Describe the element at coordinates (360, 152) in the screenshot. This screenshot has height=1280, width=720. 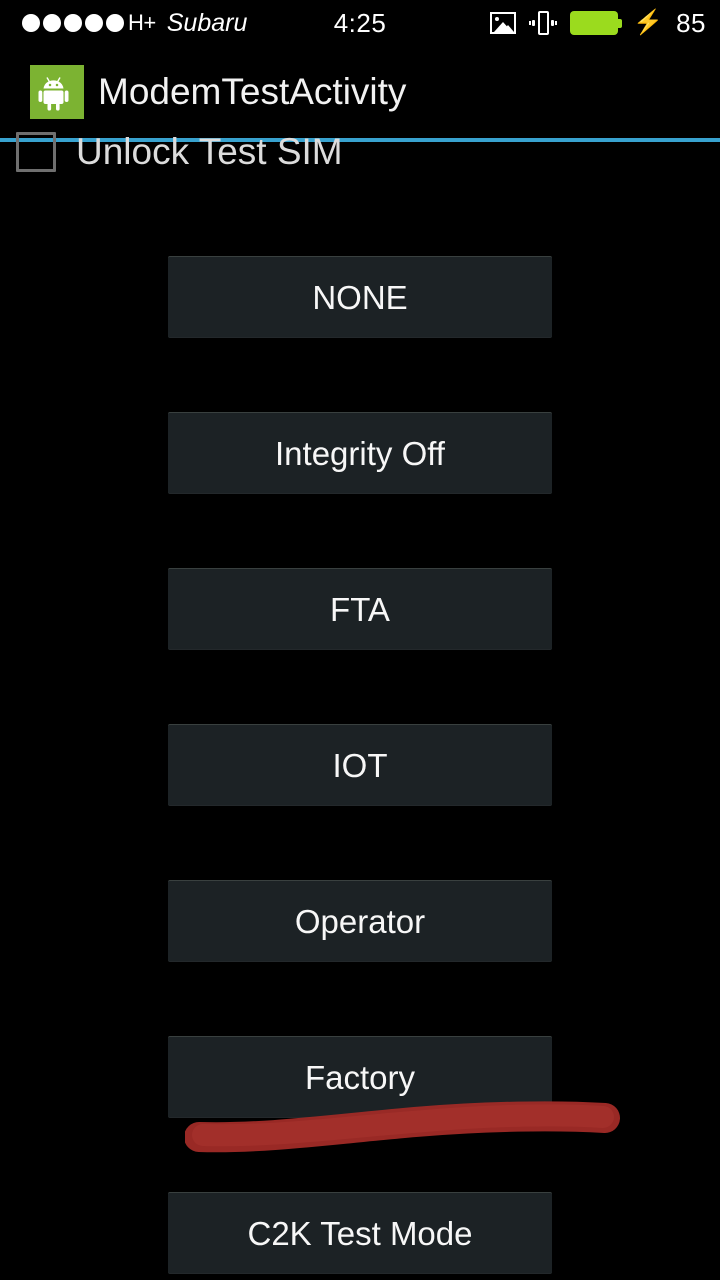
I see `unlock-test-sim-row: Unlock Test SIM` at that location.